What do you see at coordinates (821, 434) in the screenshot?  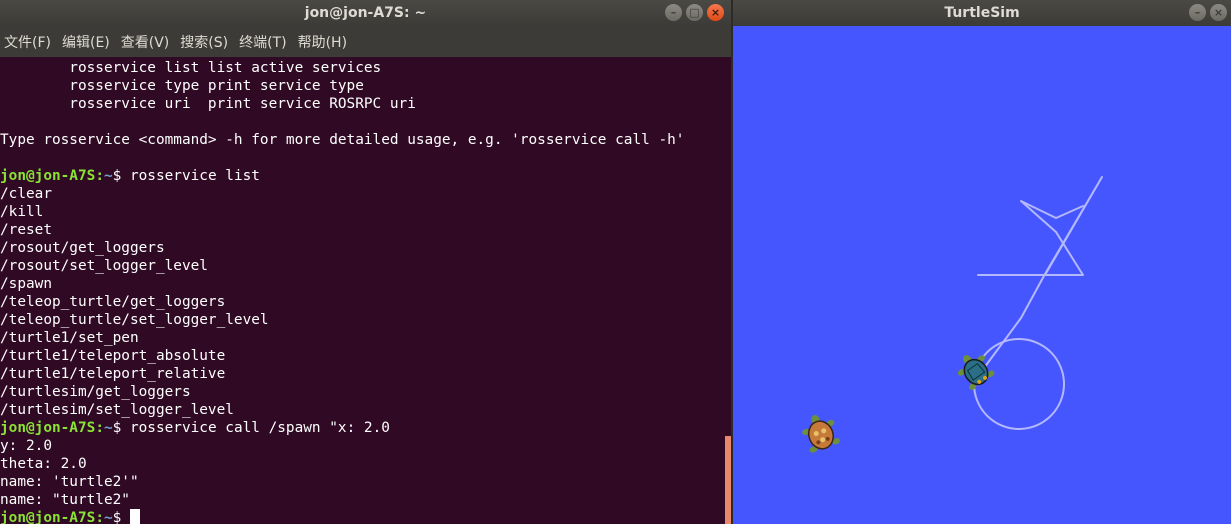 I see `turtle2-icon` at bounding box center [821, 434].